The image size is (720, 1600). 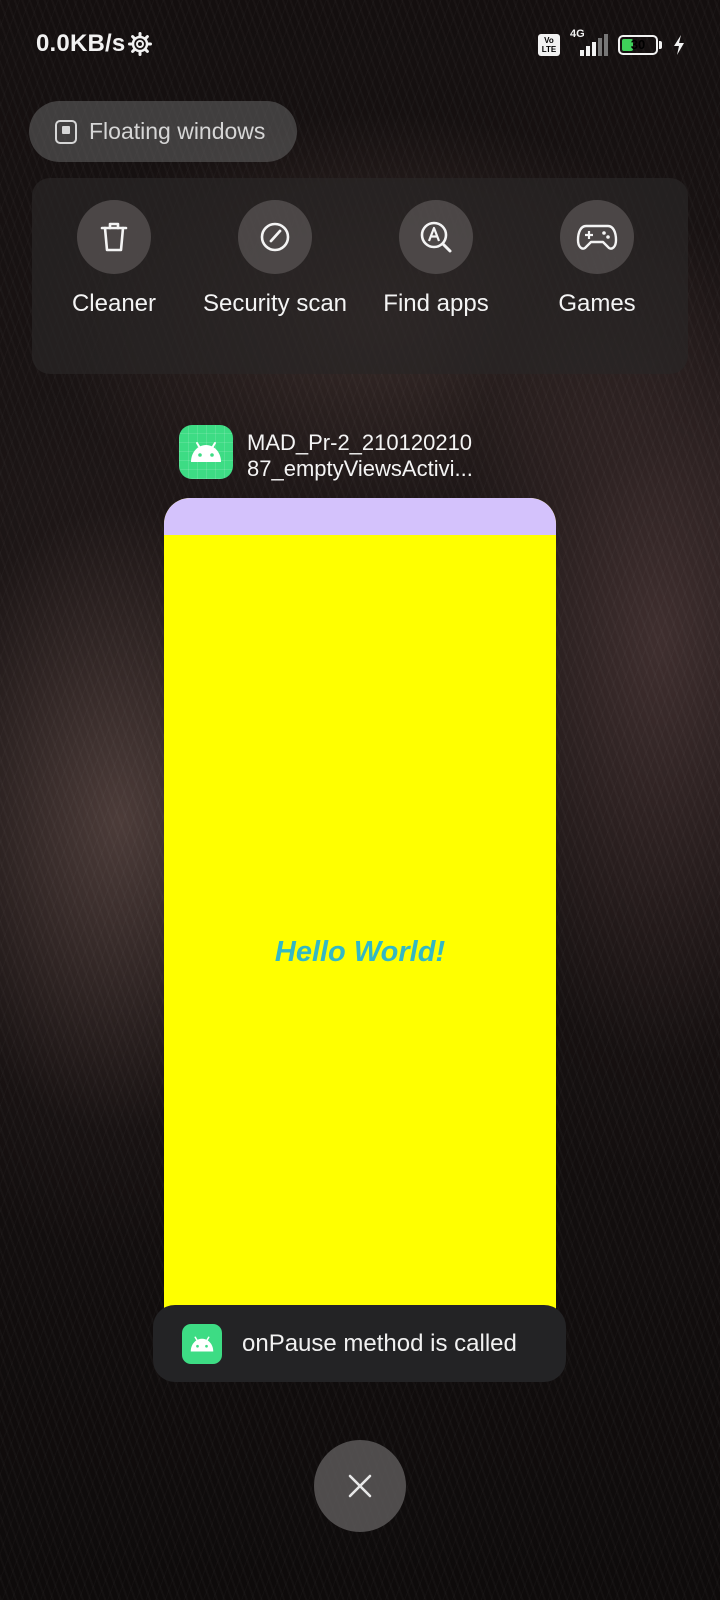 I want to click on floating-window-icon, so click(x=66, y=131).